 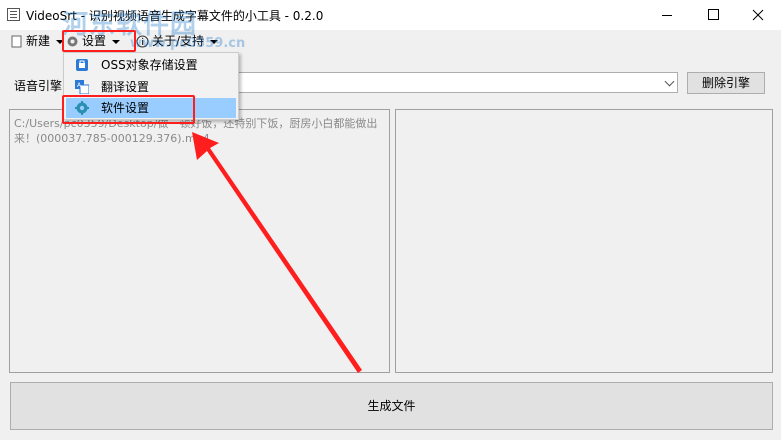 I want to click on menu-new: 新建, so click(x=37, y=41).